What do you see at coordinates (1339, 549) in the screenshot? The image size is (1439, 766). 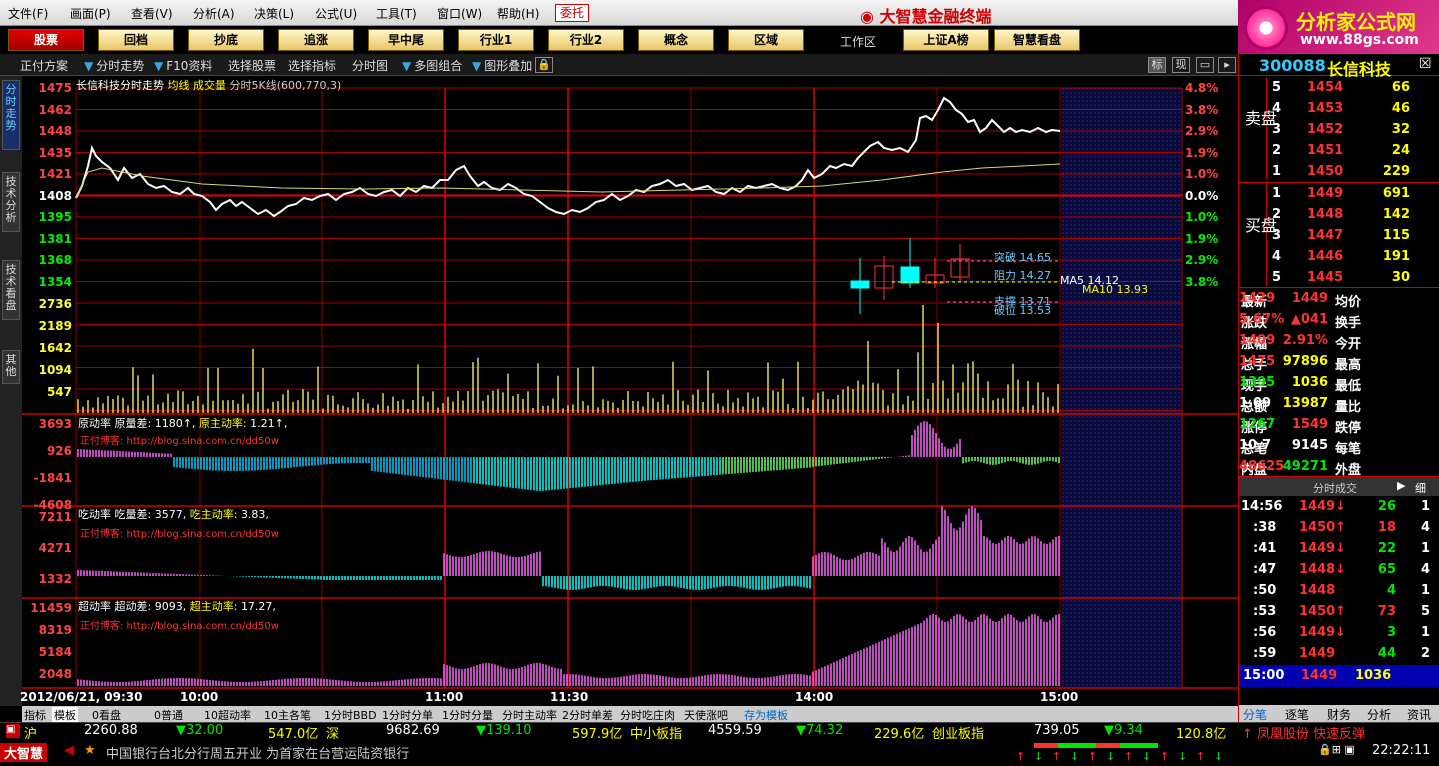 I see `tick-row: :41 1449↓ 22 1` at bounding box center [1339, 549].